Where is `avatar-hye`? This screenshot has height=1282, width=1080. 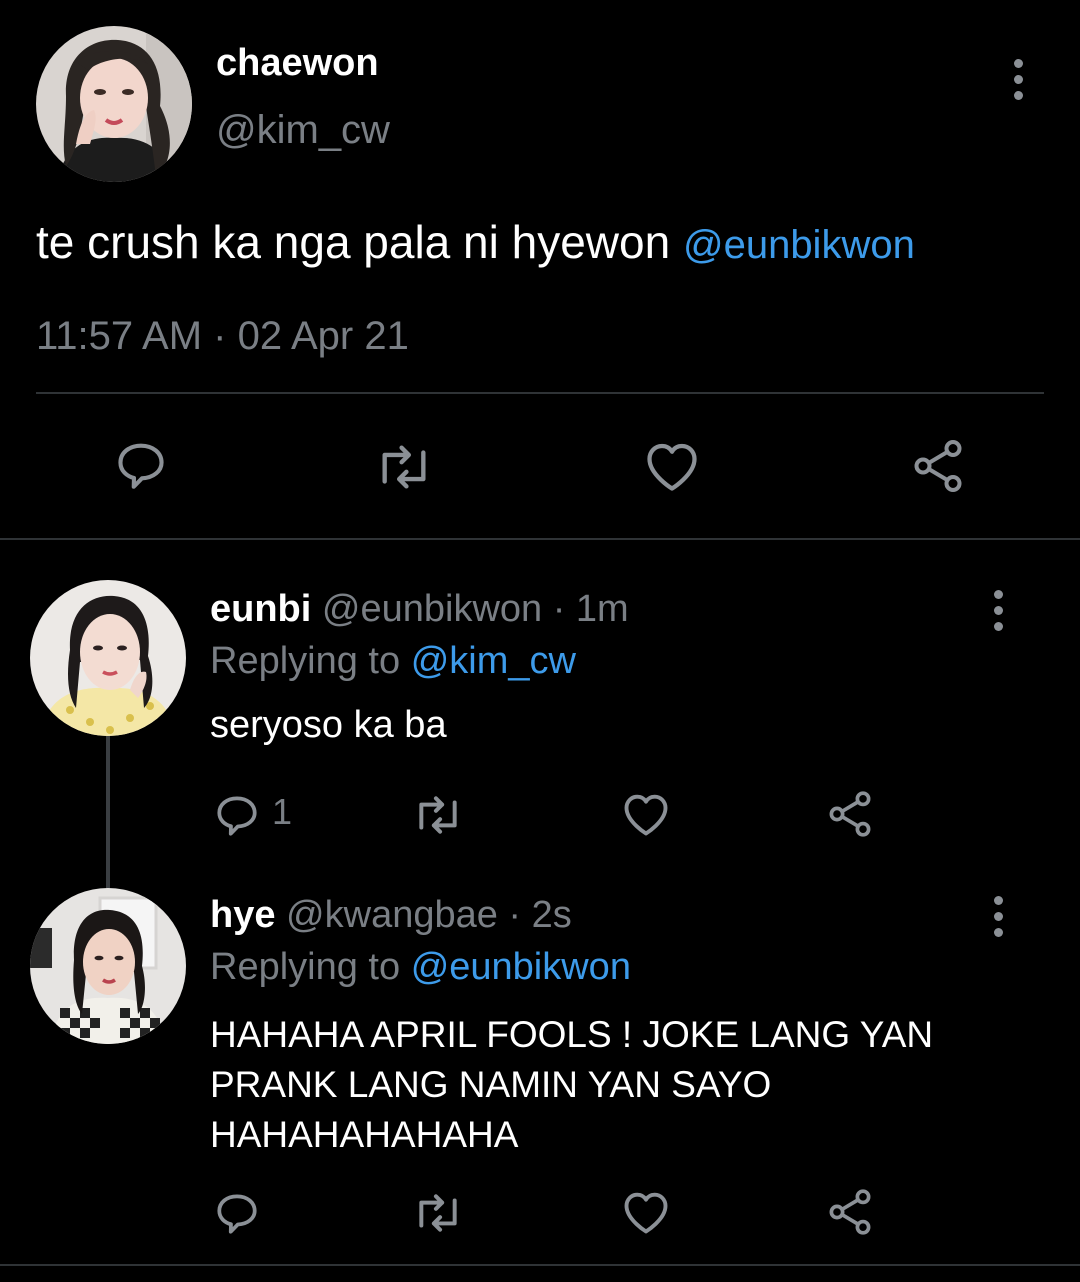 avatar-hye is located at coordinates (108, 966).